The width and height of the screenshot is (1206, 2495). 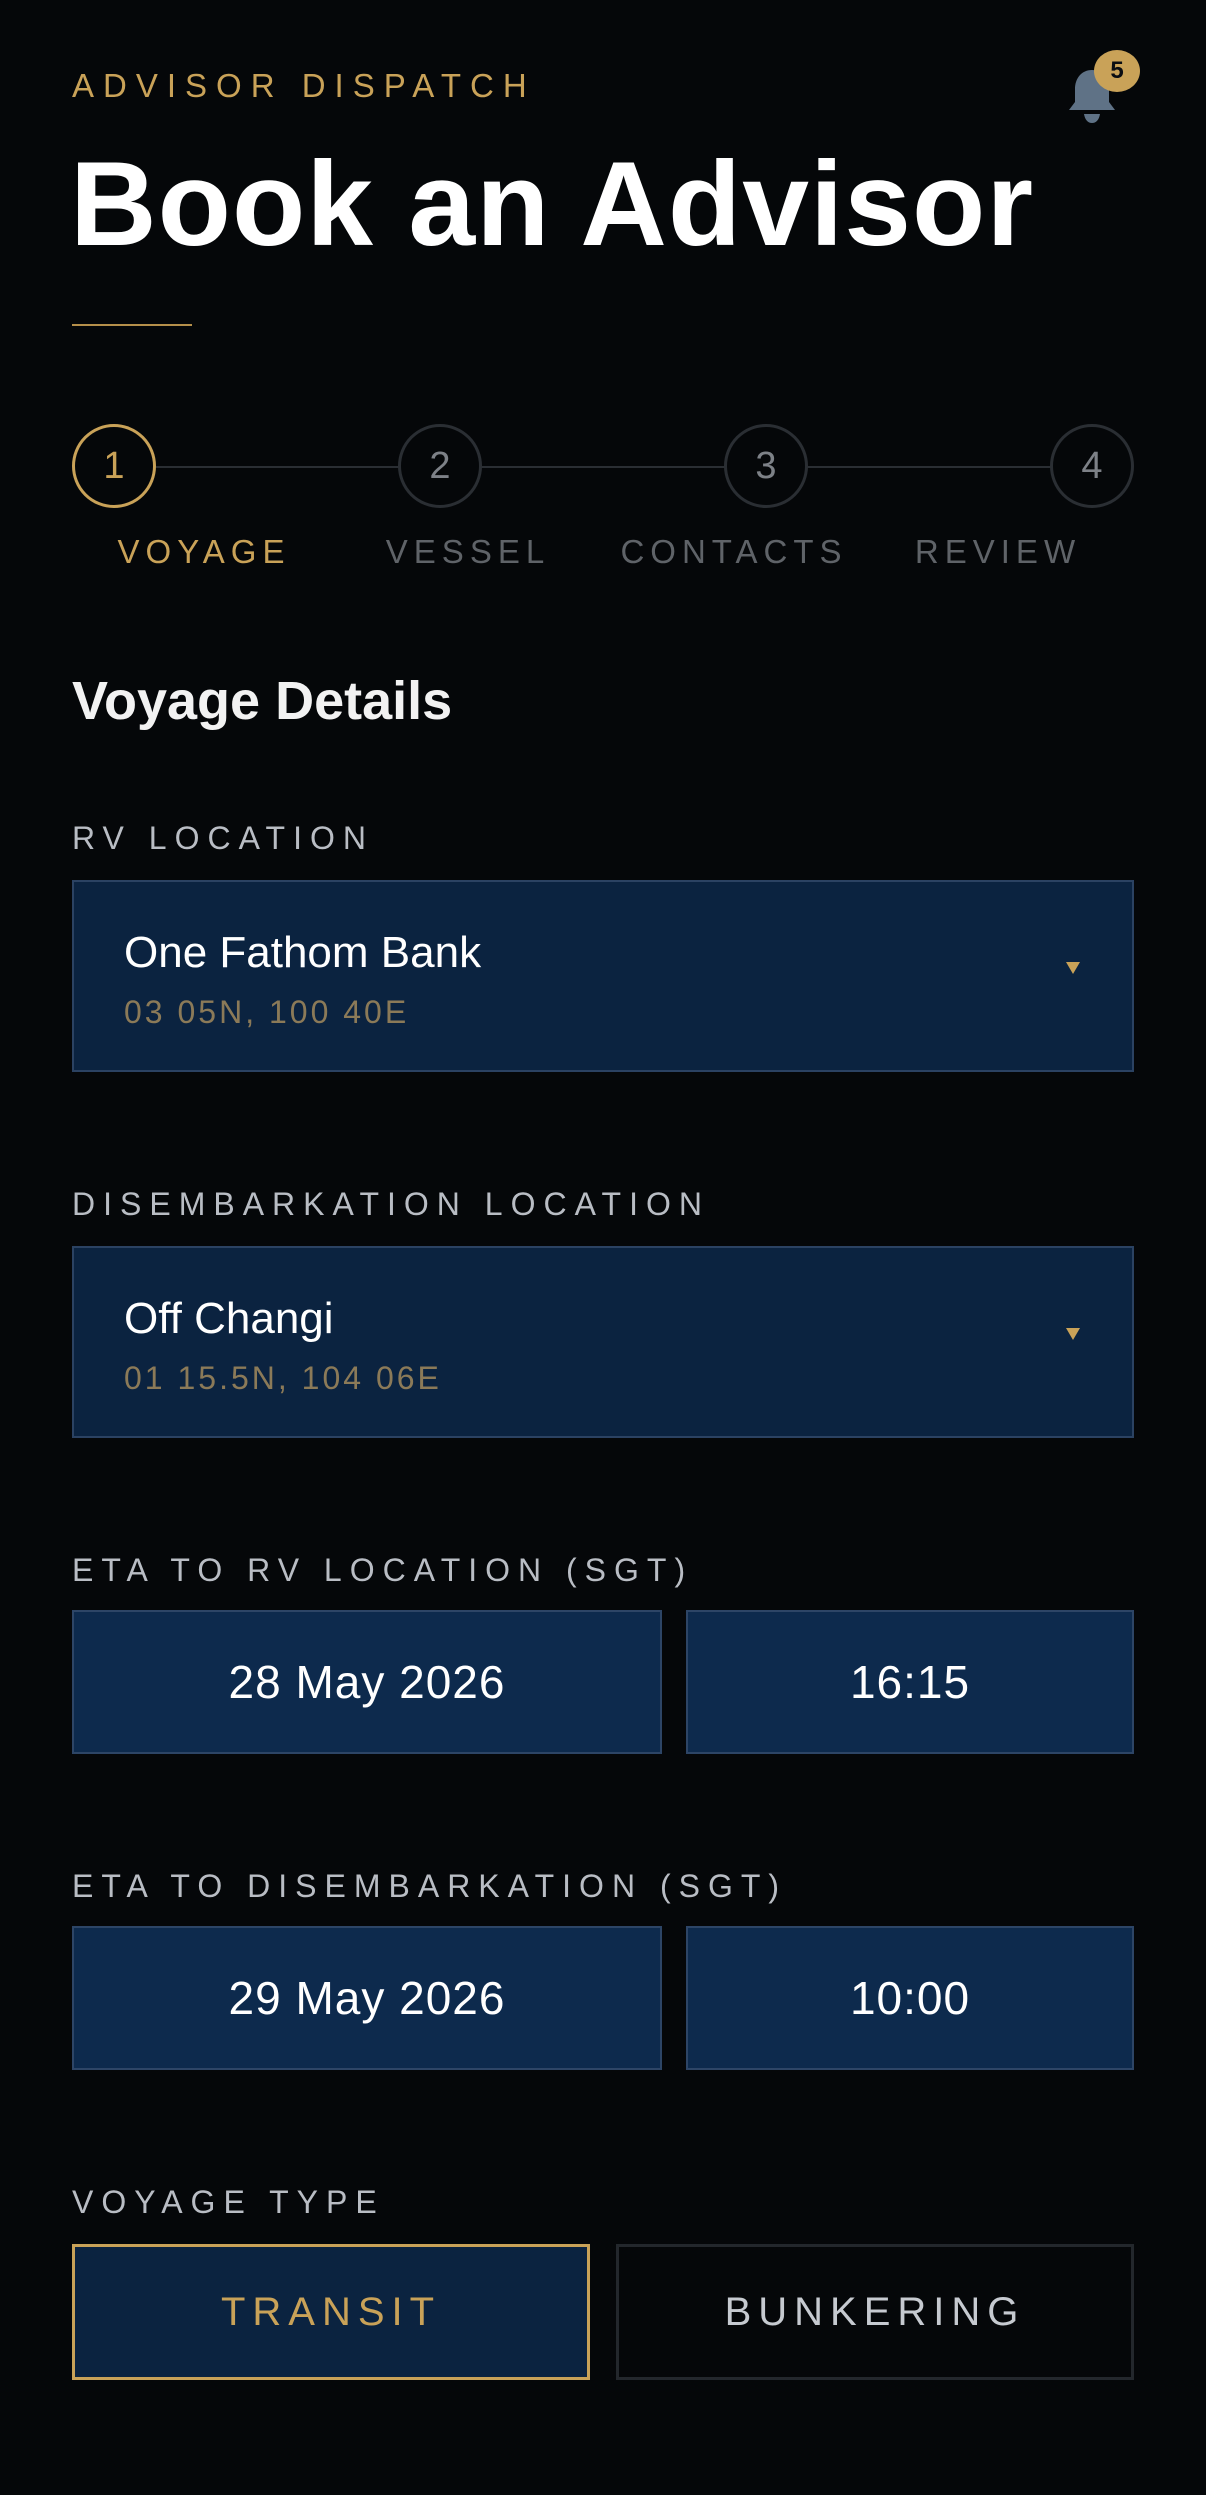 I want to click on eta-rv-label: ETA TO RV LOCATION (SGT), so click(x=383, y=1570).